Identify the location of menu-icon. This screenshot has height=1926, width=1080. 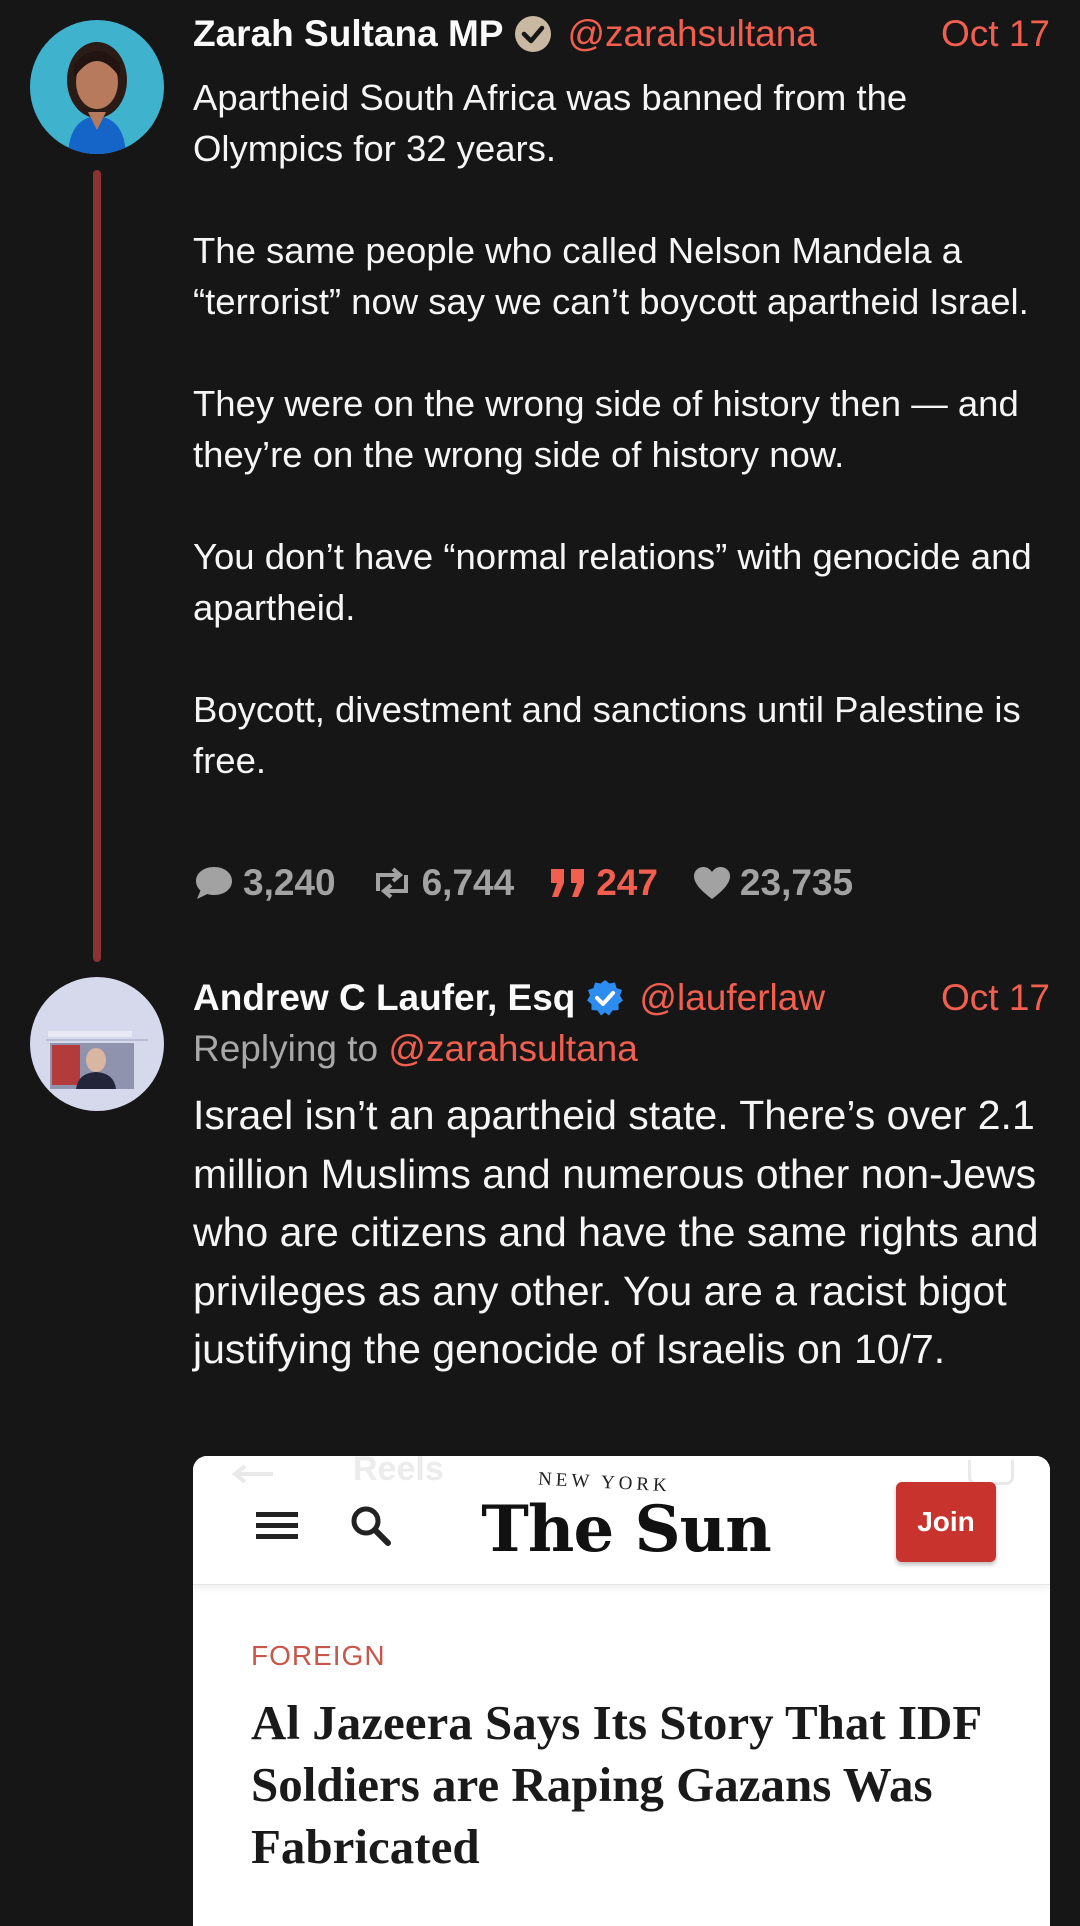
(277, 1525).